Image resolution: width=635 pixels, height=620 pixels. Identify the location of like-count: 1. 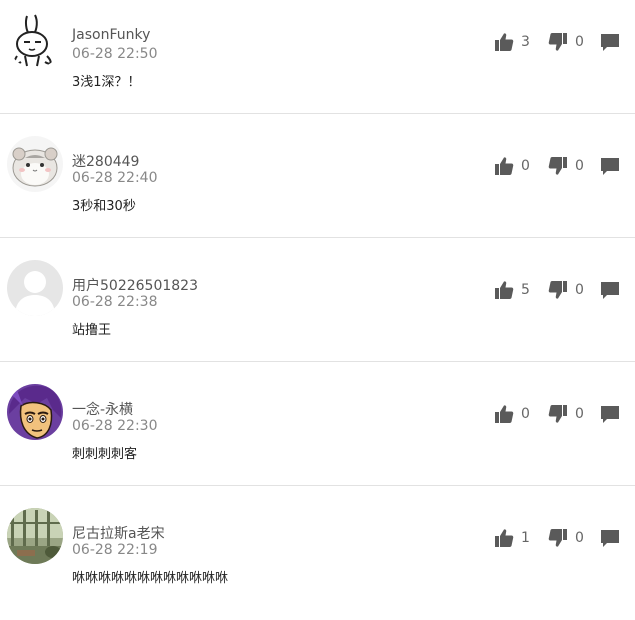
(525, 538).